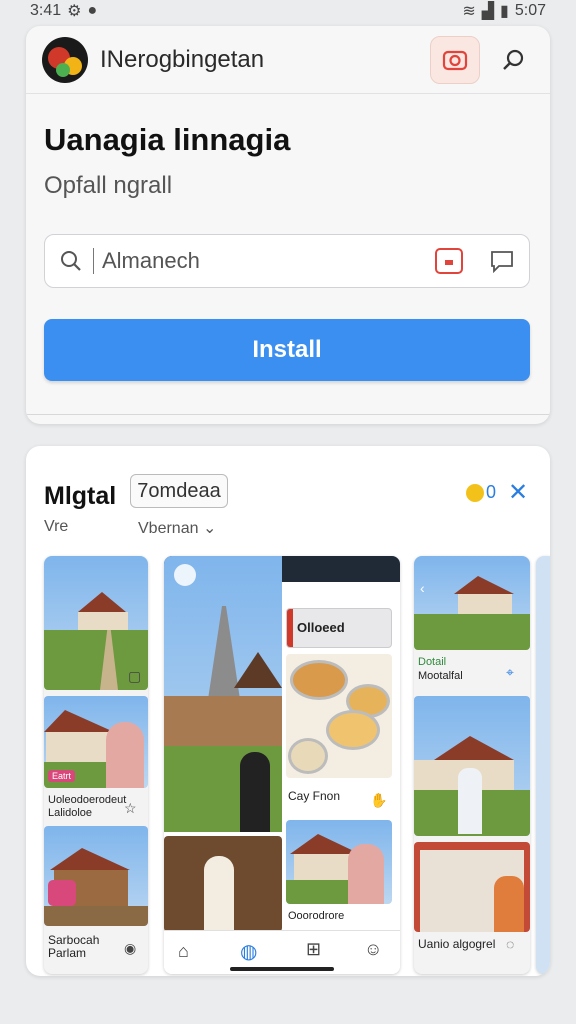 This screenshot has width=576, height=1024. I want to click on status-bar: 3:41 ⚙ ● ≋ ▟ ▮ 5:07, so click(288, 11).